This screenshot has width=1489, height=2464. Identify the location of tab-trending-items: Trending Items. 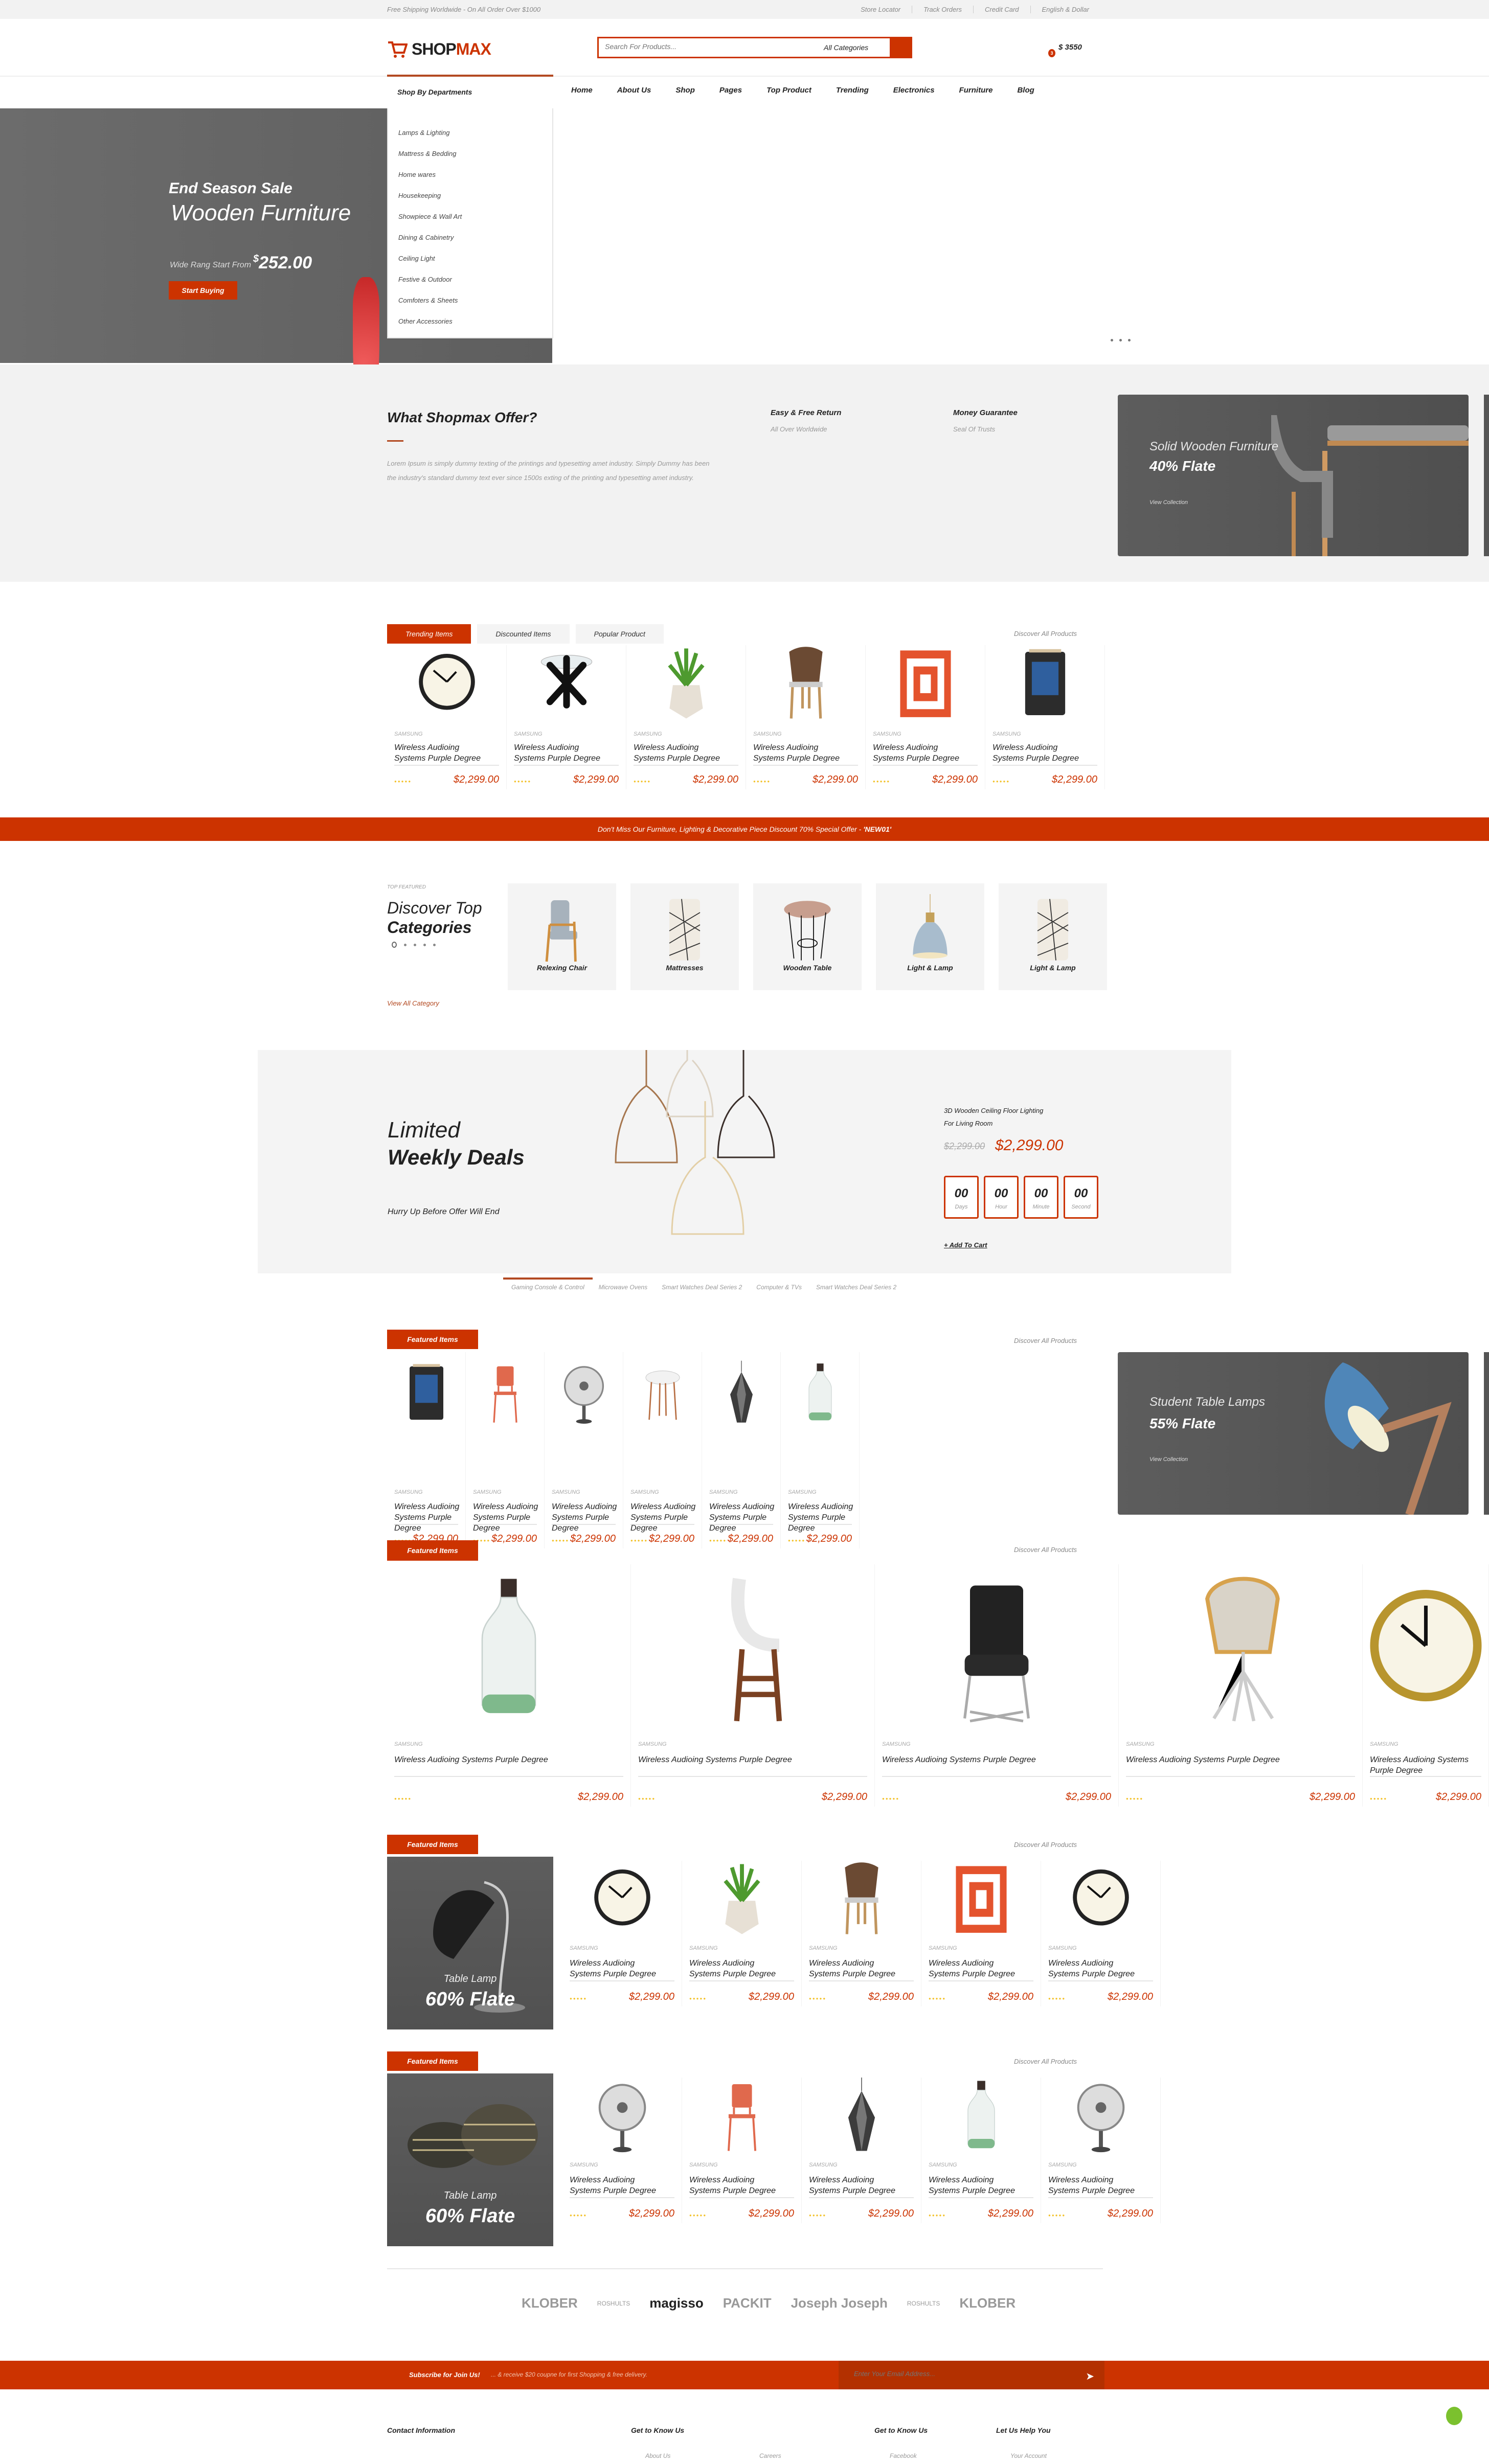
(429, 634).